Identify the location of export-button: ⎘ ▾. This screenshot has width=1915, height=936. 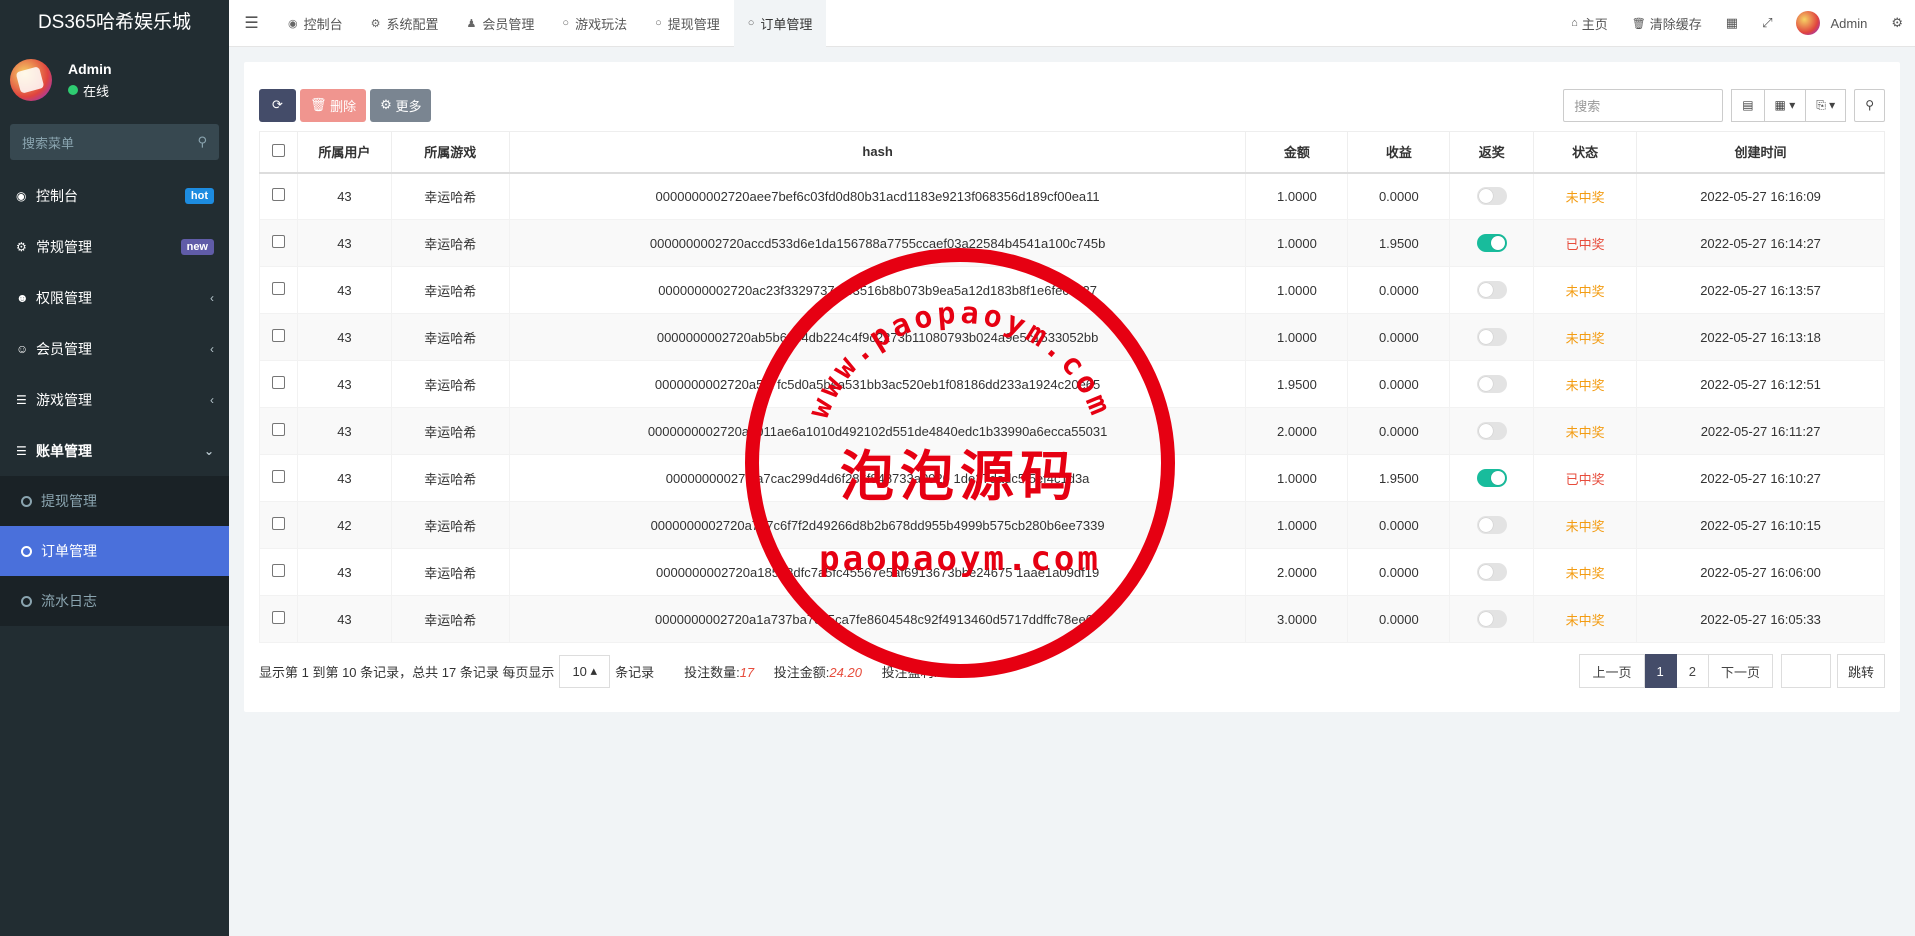
(1826, 105).